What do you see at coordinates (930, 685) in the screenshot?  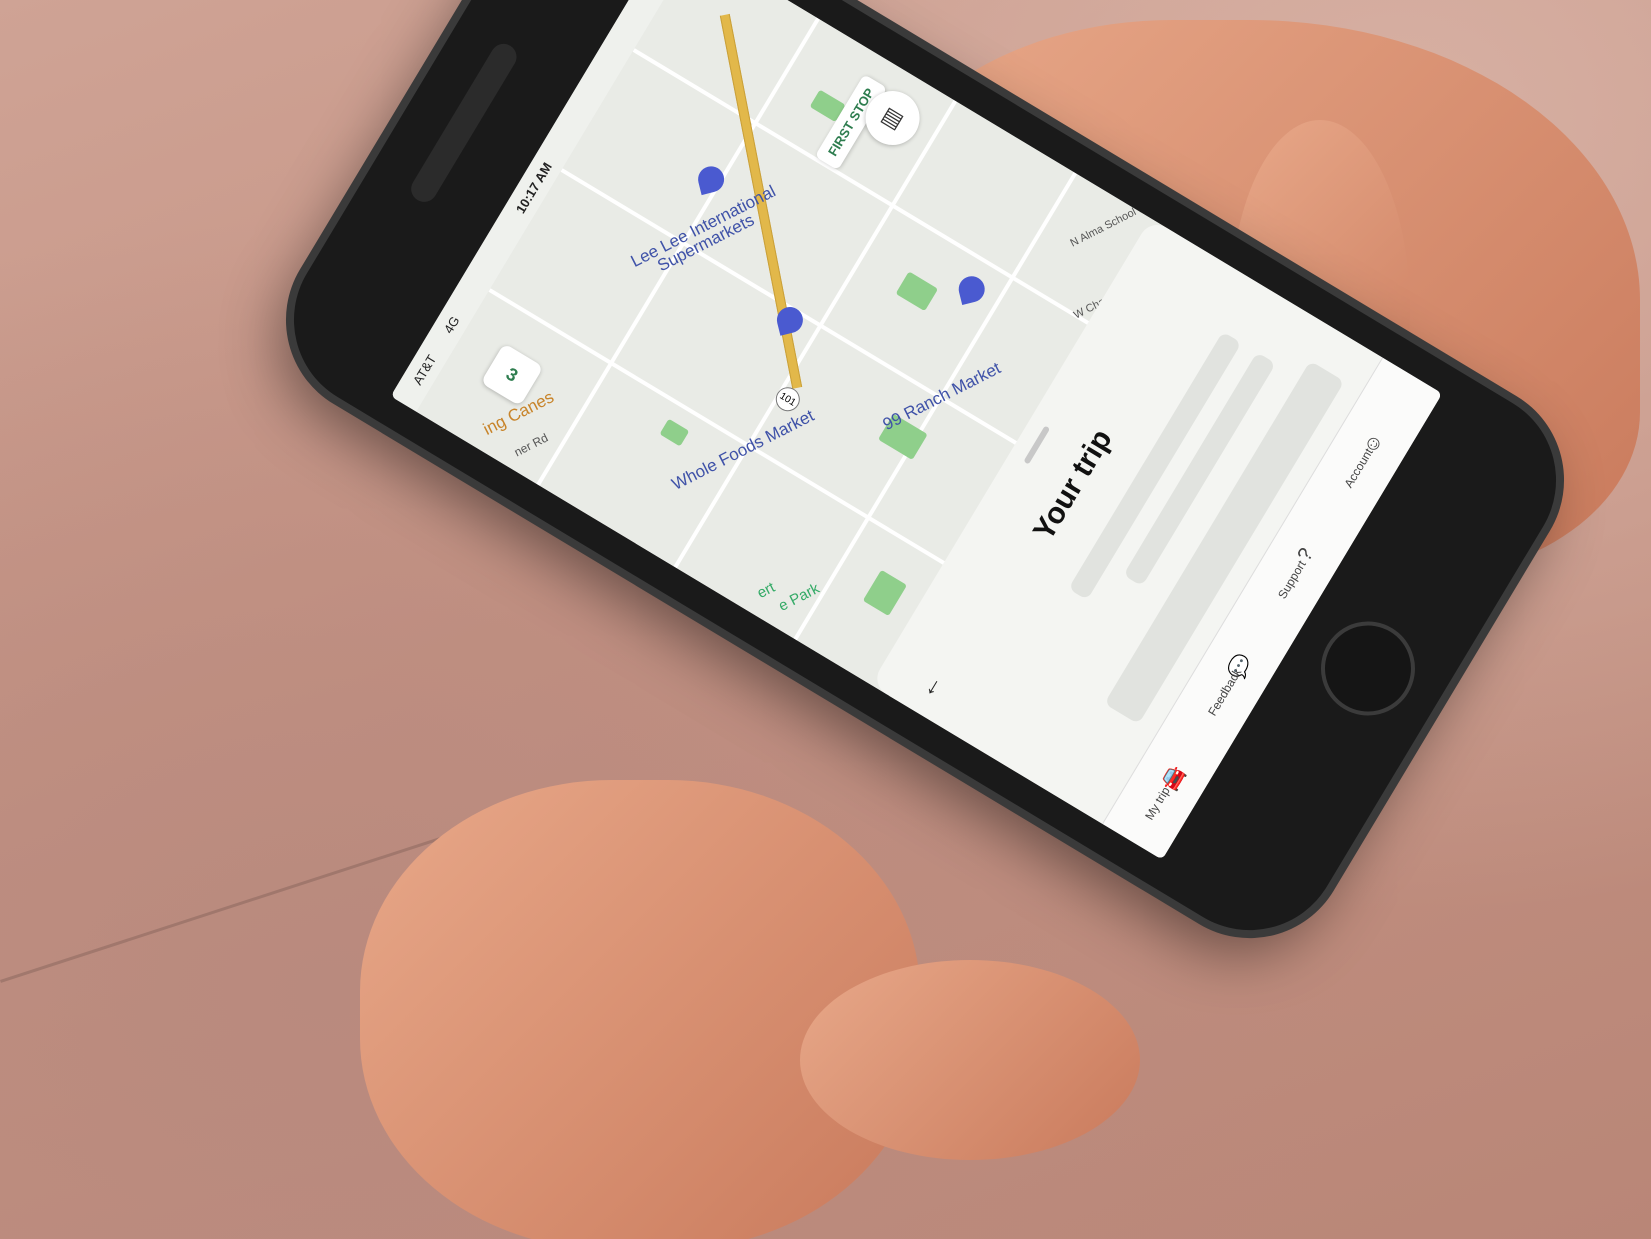 I see `back-arrow-icon: ←` at bounding box center [930, 685].